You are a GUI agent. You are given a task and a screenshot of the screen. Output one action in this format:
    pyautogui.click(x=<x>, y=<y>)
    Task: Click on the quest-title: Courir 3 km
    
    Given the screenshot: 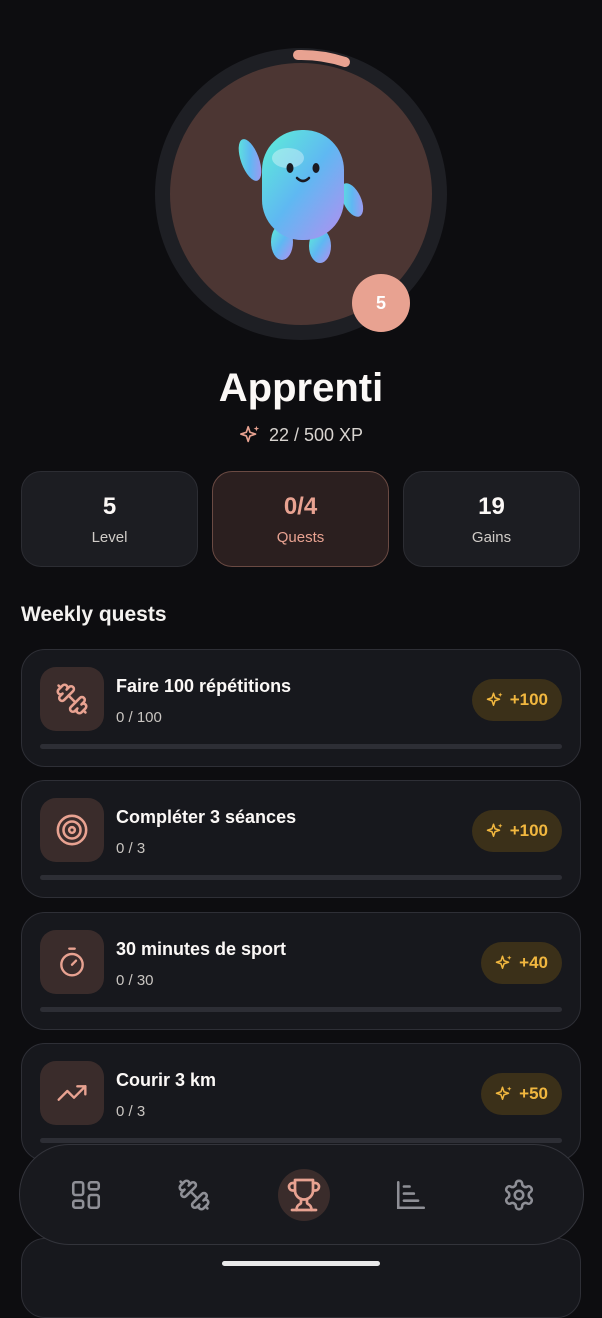 What is the action you would take?
    pyautogui.click(x=166, y=1080)
    